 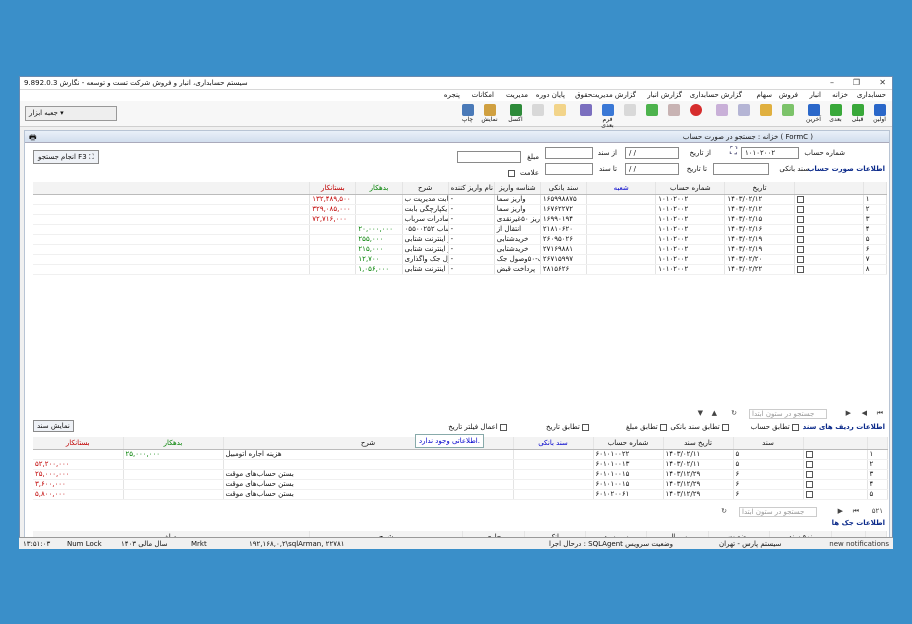 What do you see at coordinates (71, 113) in the screenshot?
I see `toolbox-combo: جعبه ابزار ▾` at bounding box center [71, 113].